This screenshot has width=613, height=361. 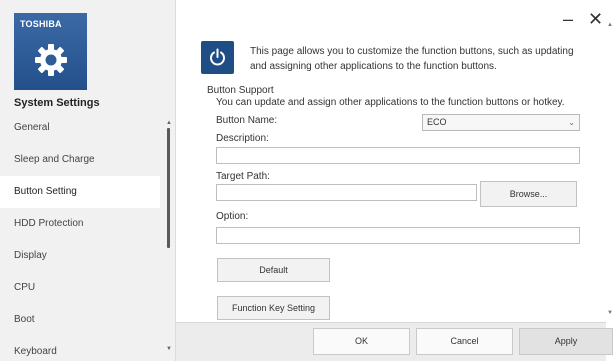 I want to click on function-key-setting-button: Function Key Setting, so click(x=273, y=308).